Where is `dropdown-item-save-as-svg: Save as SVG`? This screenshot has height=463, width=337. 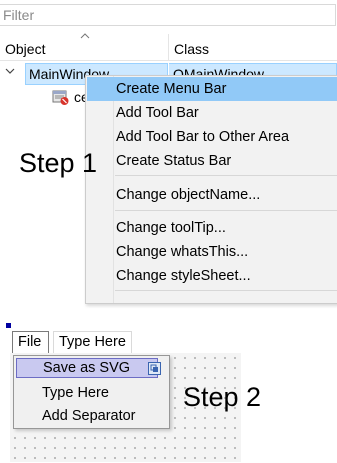 dropdown-item-save-as-svg: Save as SVG is located at coordinates (88, 368).